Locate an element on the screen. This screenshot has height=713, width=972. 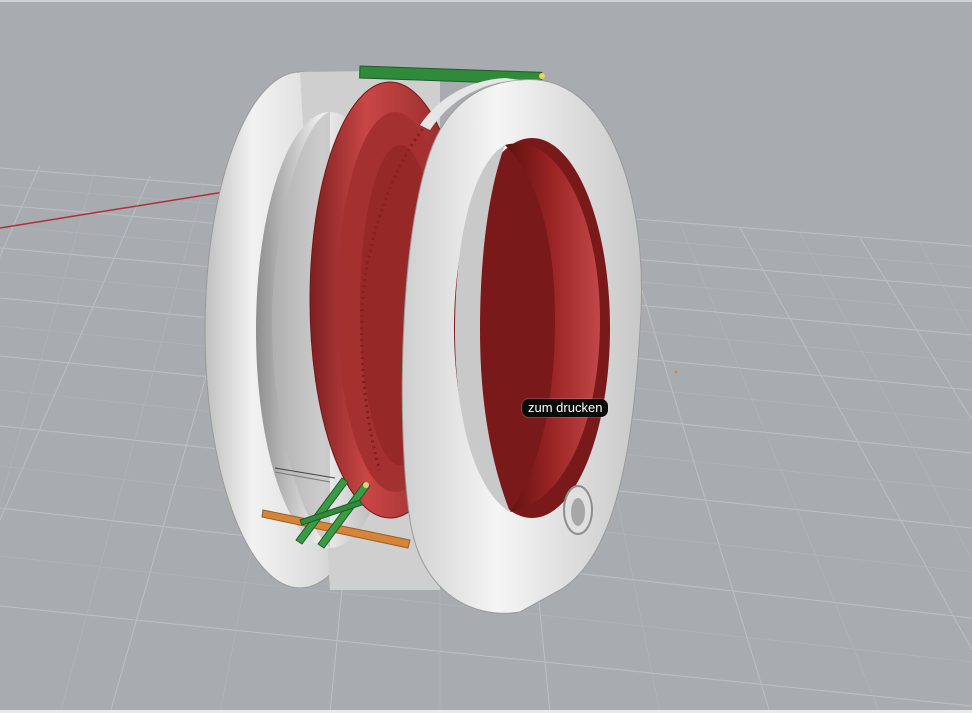
object-name-tooltip: zum drucken is located at coordinates (565, 408).